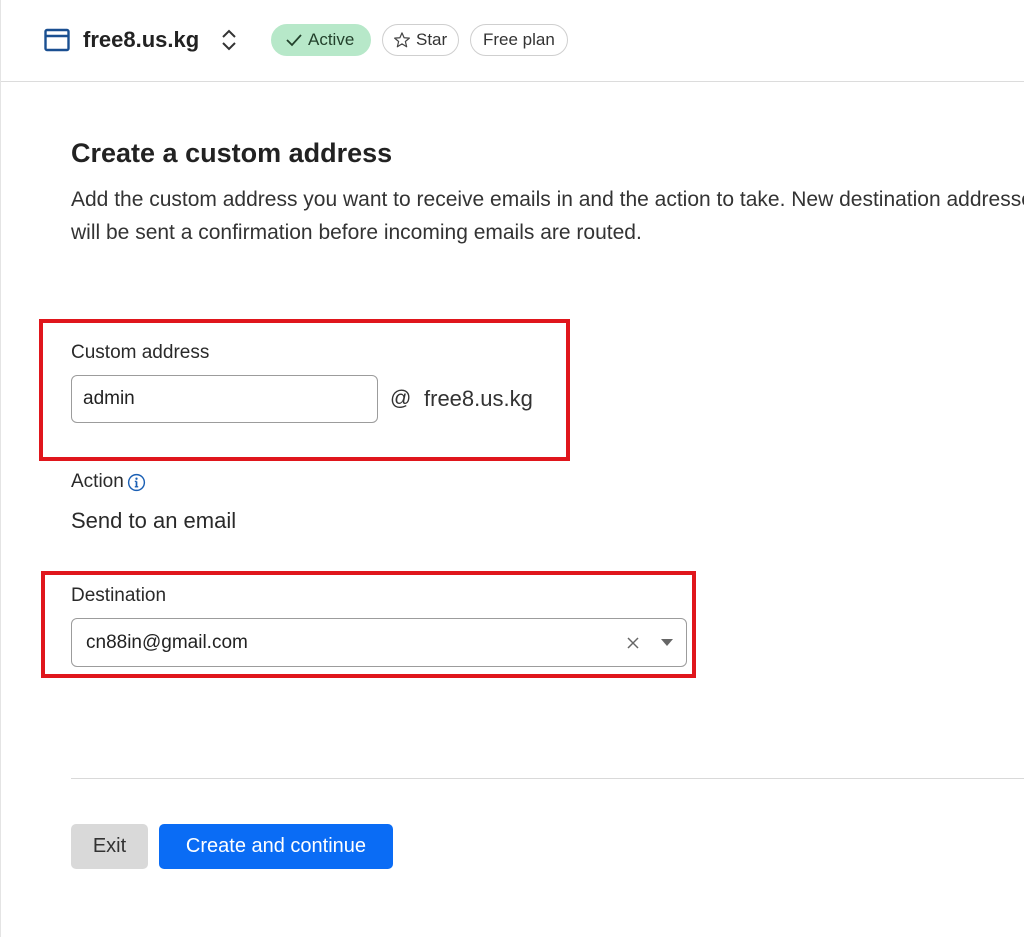  Describe the element at coordinates (119, 595) in the screenshot. I see `destination-label: Destination` at that location.